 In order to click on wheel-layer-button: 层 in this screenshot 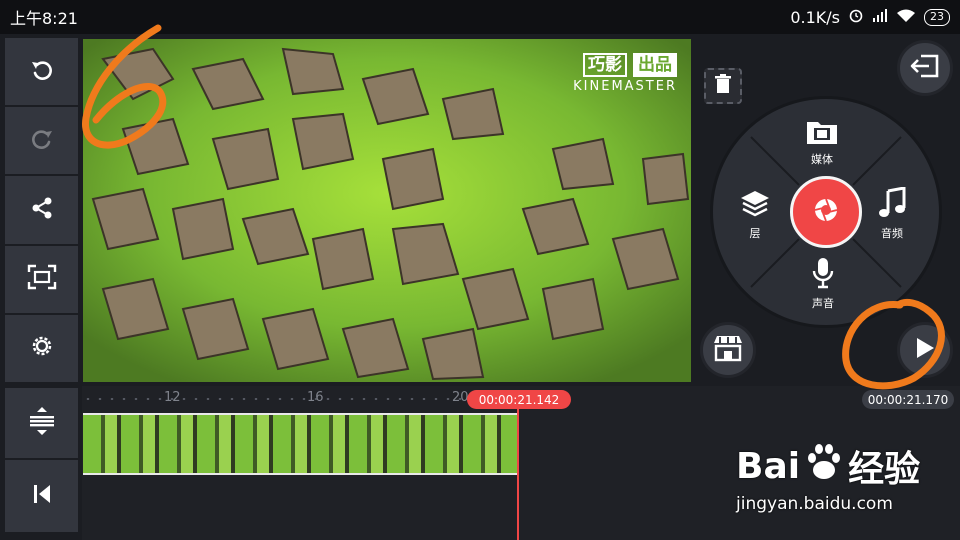, I will do `click(755, 215)`.